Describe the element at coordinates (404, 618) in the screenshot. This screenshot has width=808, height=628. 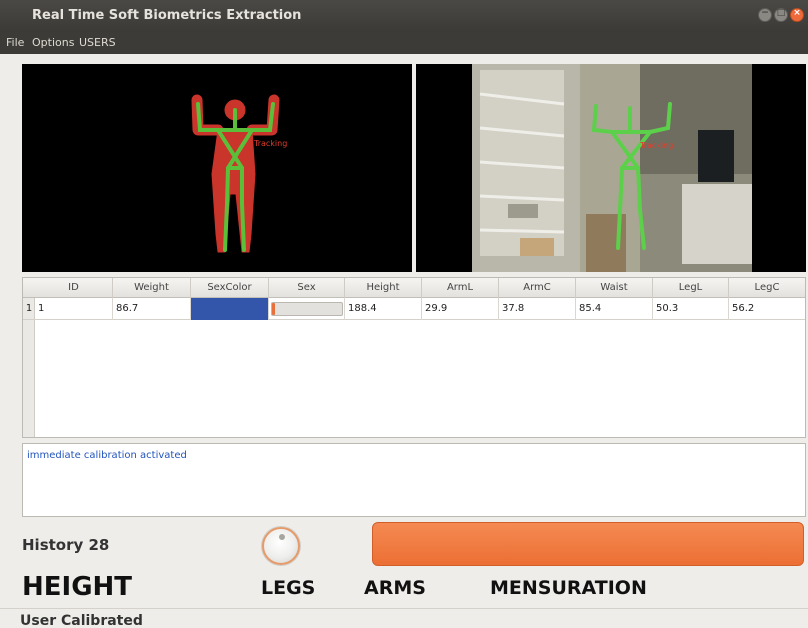
I see `status-bar: User Calibrated` at that location.